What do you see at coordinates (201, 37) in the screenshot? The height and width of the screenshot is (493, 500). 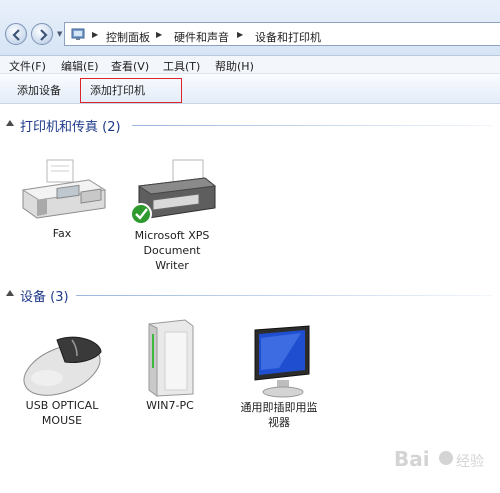 I see `breadcrumb-hardware-sound: 硬件和声音` at bounding box center [201, 37].